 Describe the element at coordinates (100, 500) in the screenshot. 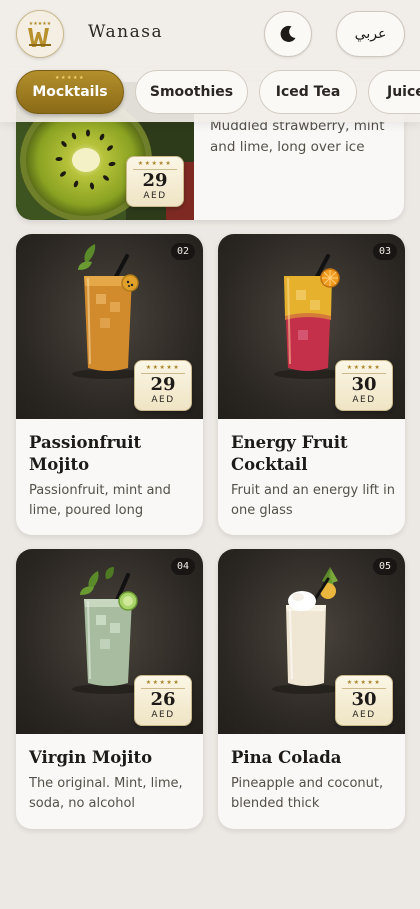

I see `product-description: Passionfruit, mint and lime, poured long` at that location.